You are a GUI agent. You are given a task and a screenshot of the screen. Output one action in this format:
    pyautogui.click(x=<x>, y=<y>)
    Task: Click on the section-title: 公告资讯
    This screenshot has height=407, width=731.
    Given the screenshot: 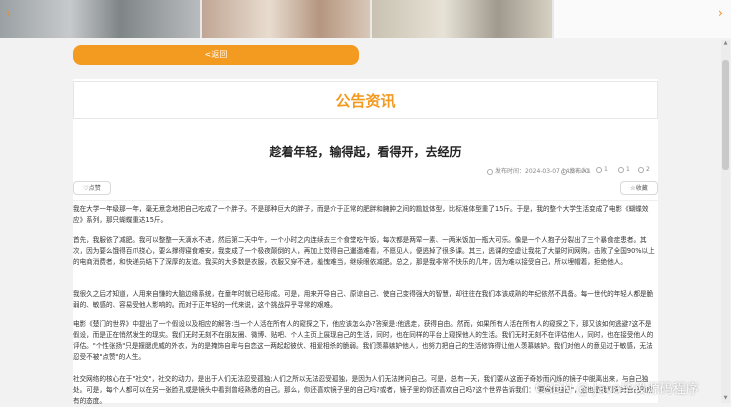 What is the action you would take?
    pyautogui.click(x=365, y=101)
    